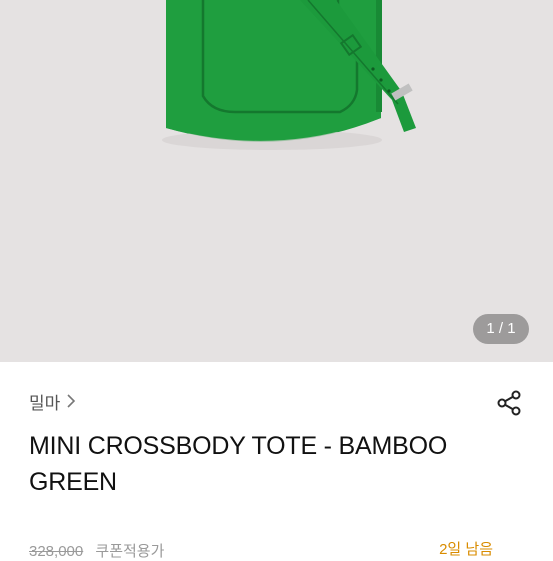  I want to click on coupon-price-label: 쿠폰적용가, so click(130, 551).